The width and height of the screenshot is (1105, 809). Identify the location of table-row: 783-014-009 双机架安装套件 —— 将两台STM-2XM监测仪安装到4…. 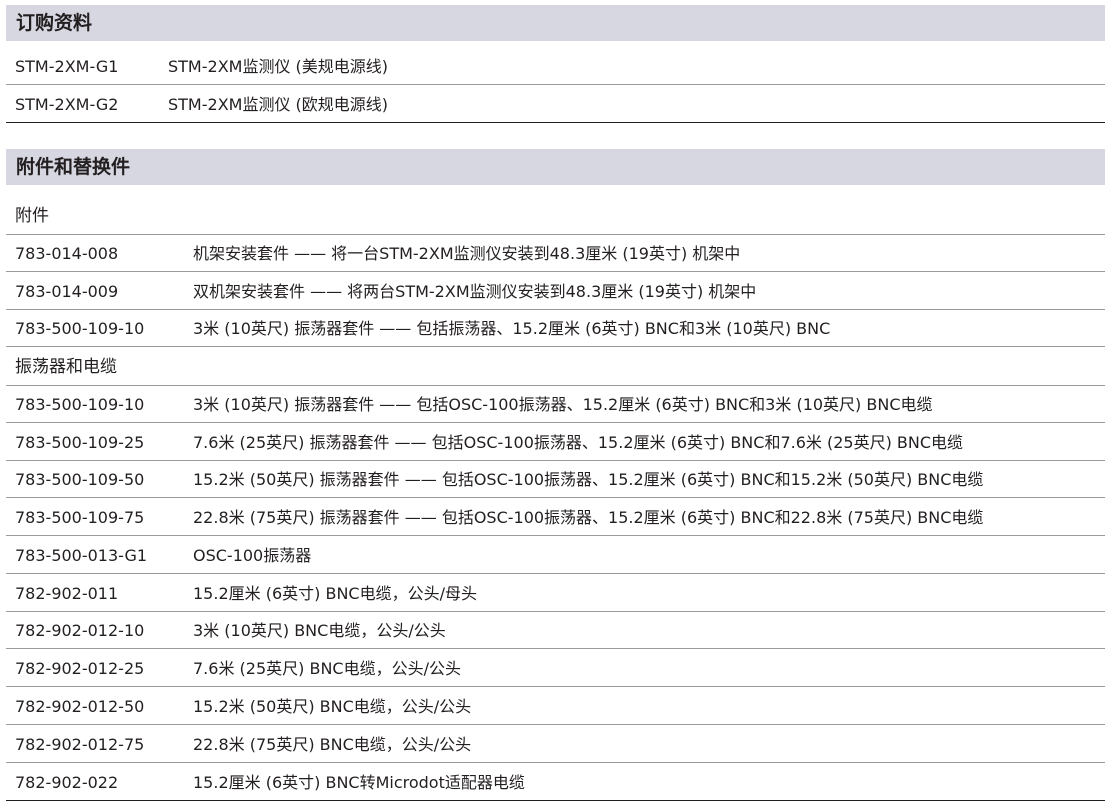
(555, 291).